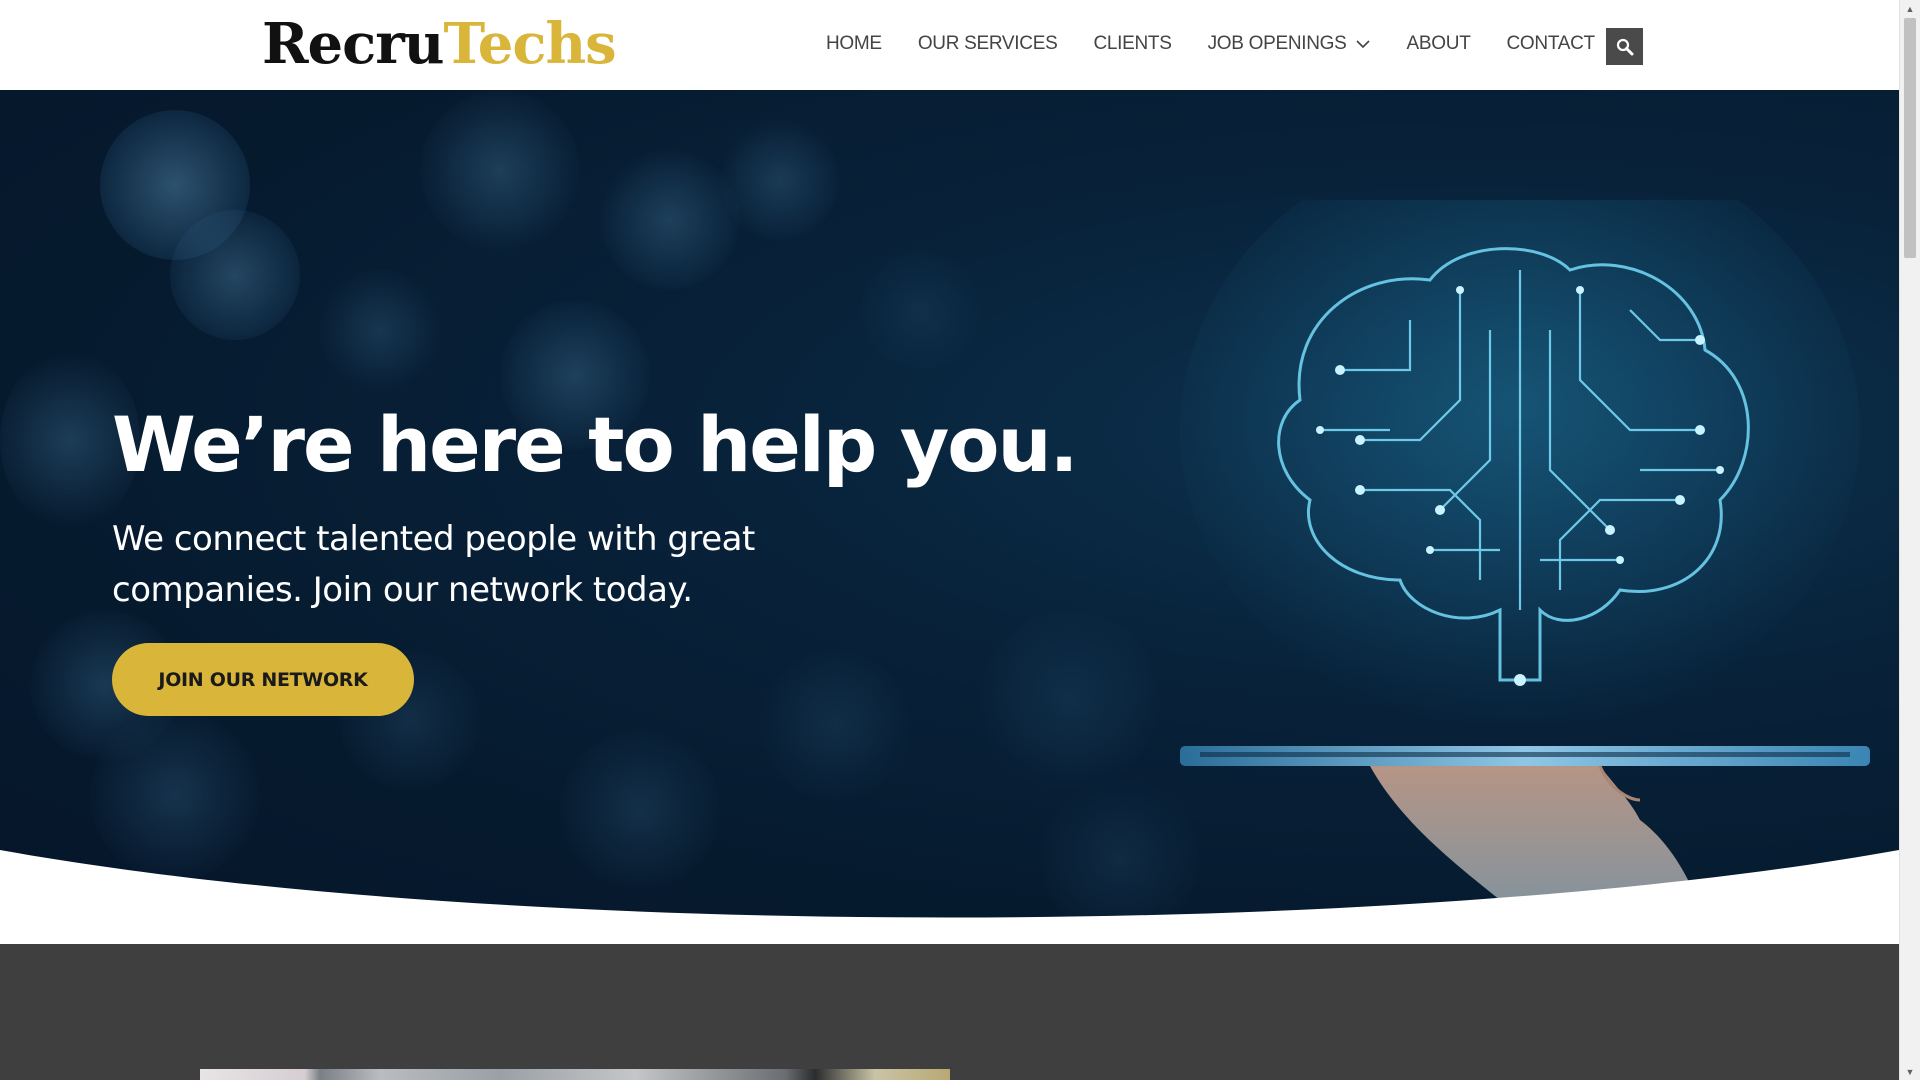  I want to click on join-our-network-button: JOIN OUR NETWORK, so click(263, 679).